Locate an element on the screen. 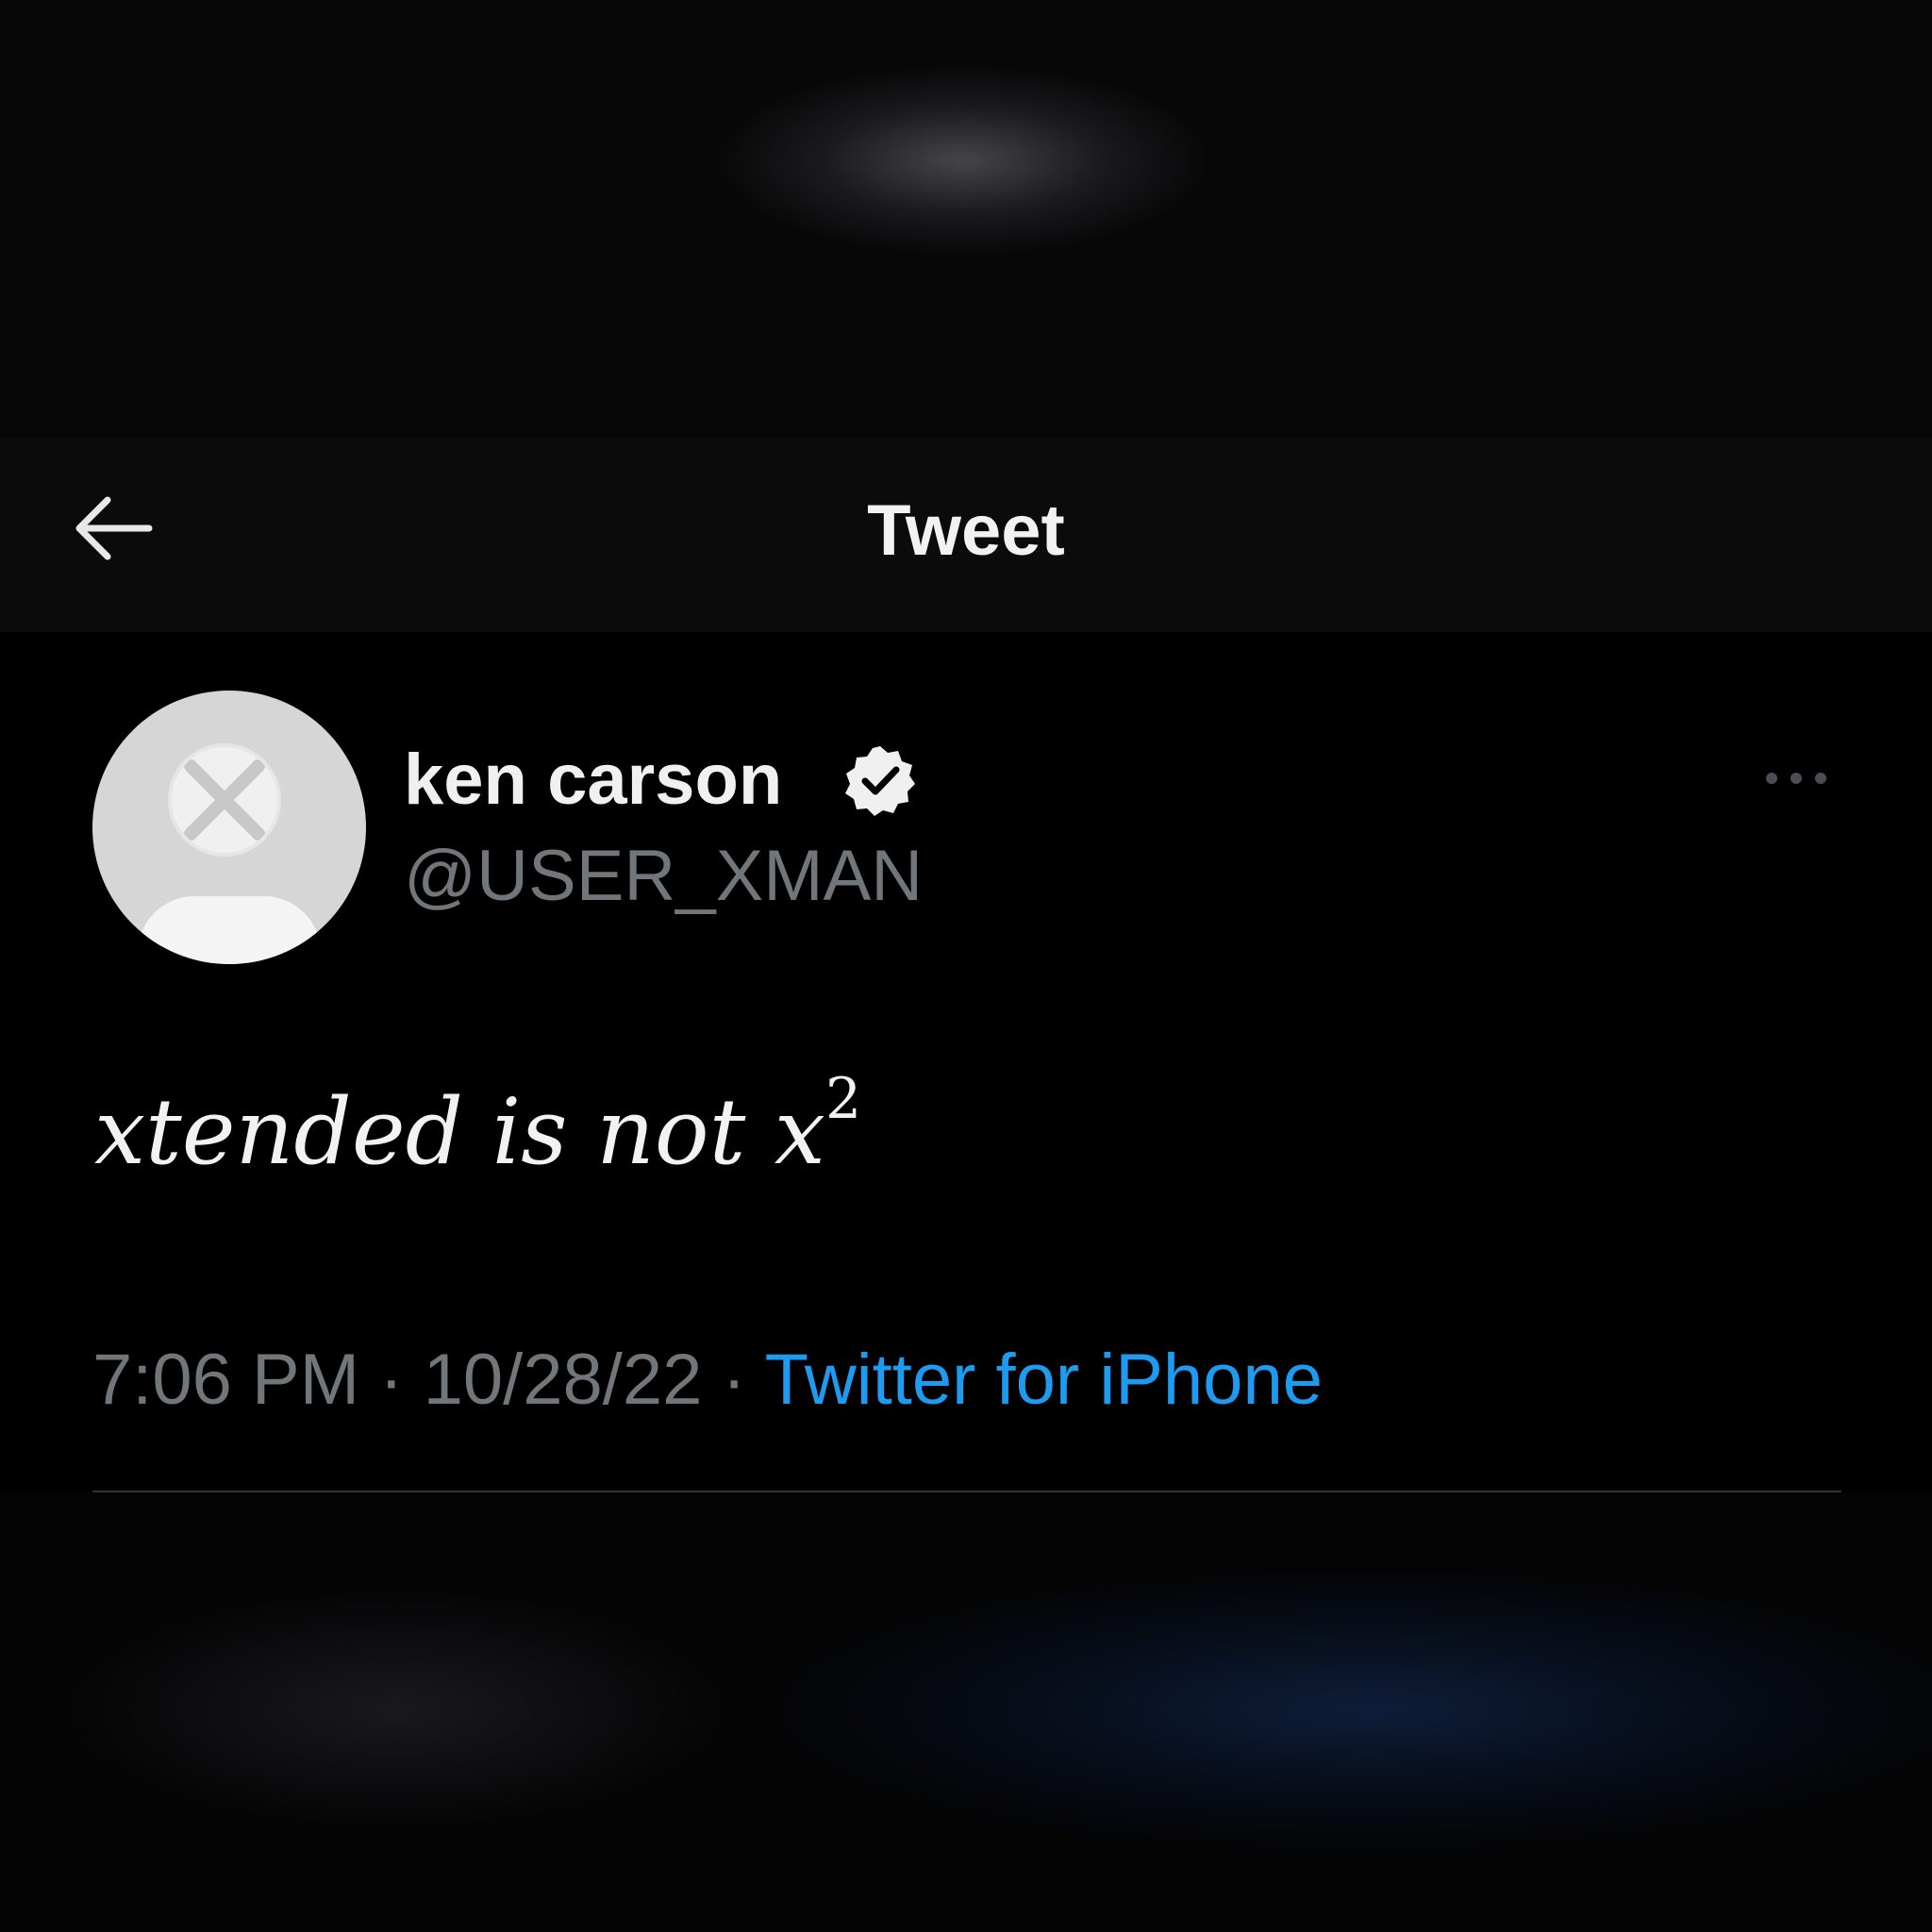 The width and height of the screenshot is (1932, 1932). avatar-shoulders is located at coordinates (229, 930).